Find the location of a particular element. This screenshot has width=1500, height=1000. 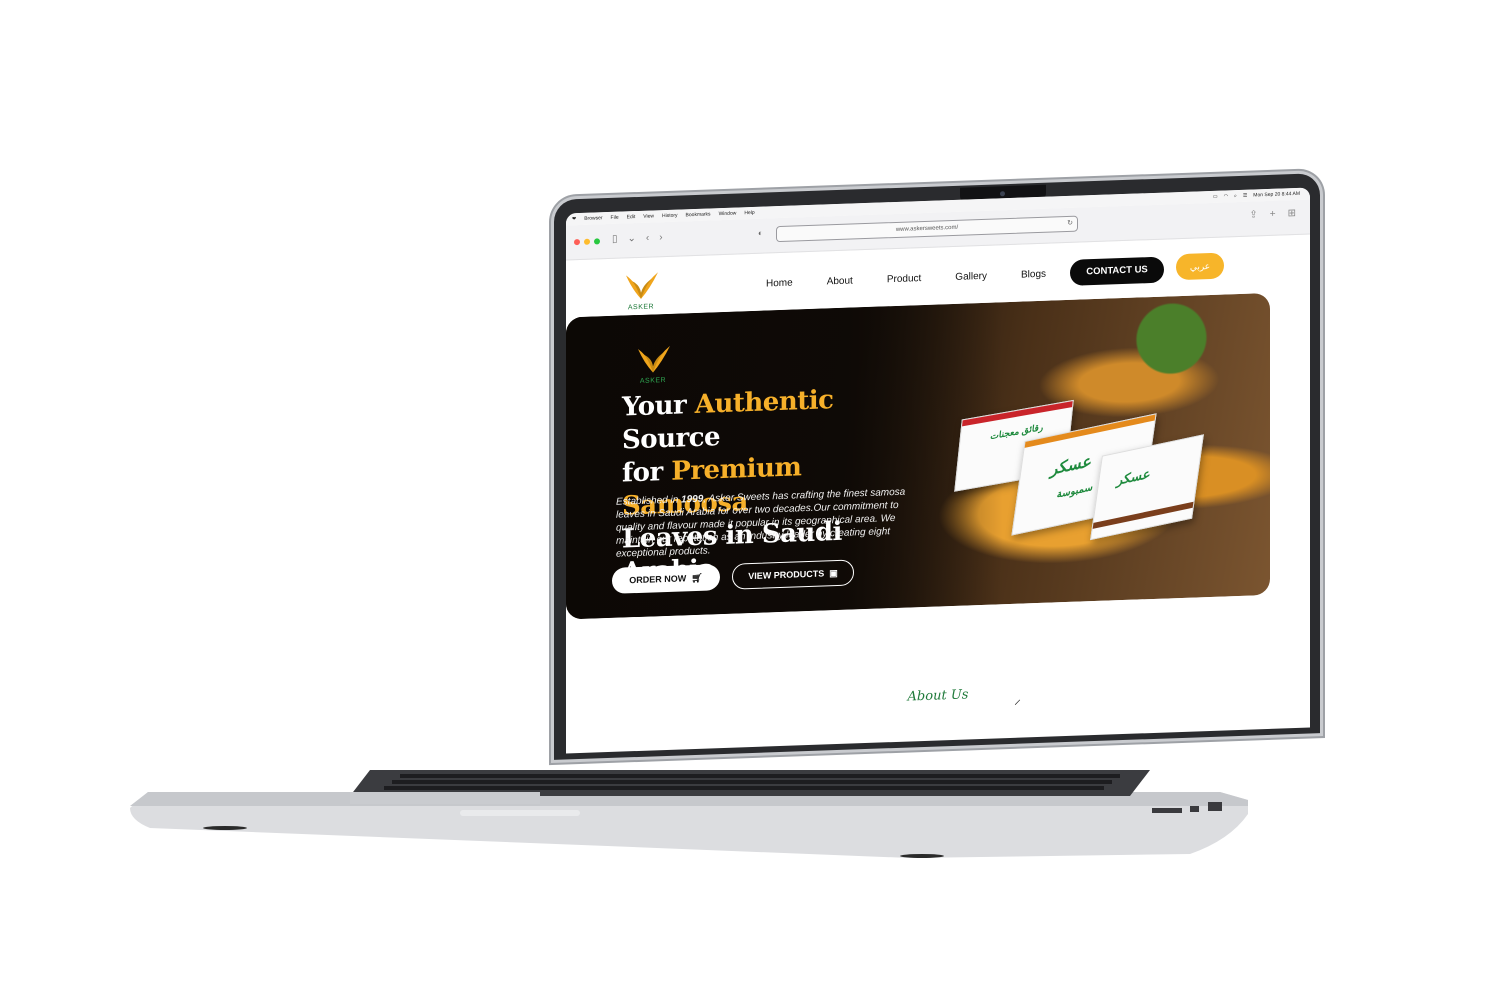

box-label: سمبوسة is located at coordinates (1075, 491).